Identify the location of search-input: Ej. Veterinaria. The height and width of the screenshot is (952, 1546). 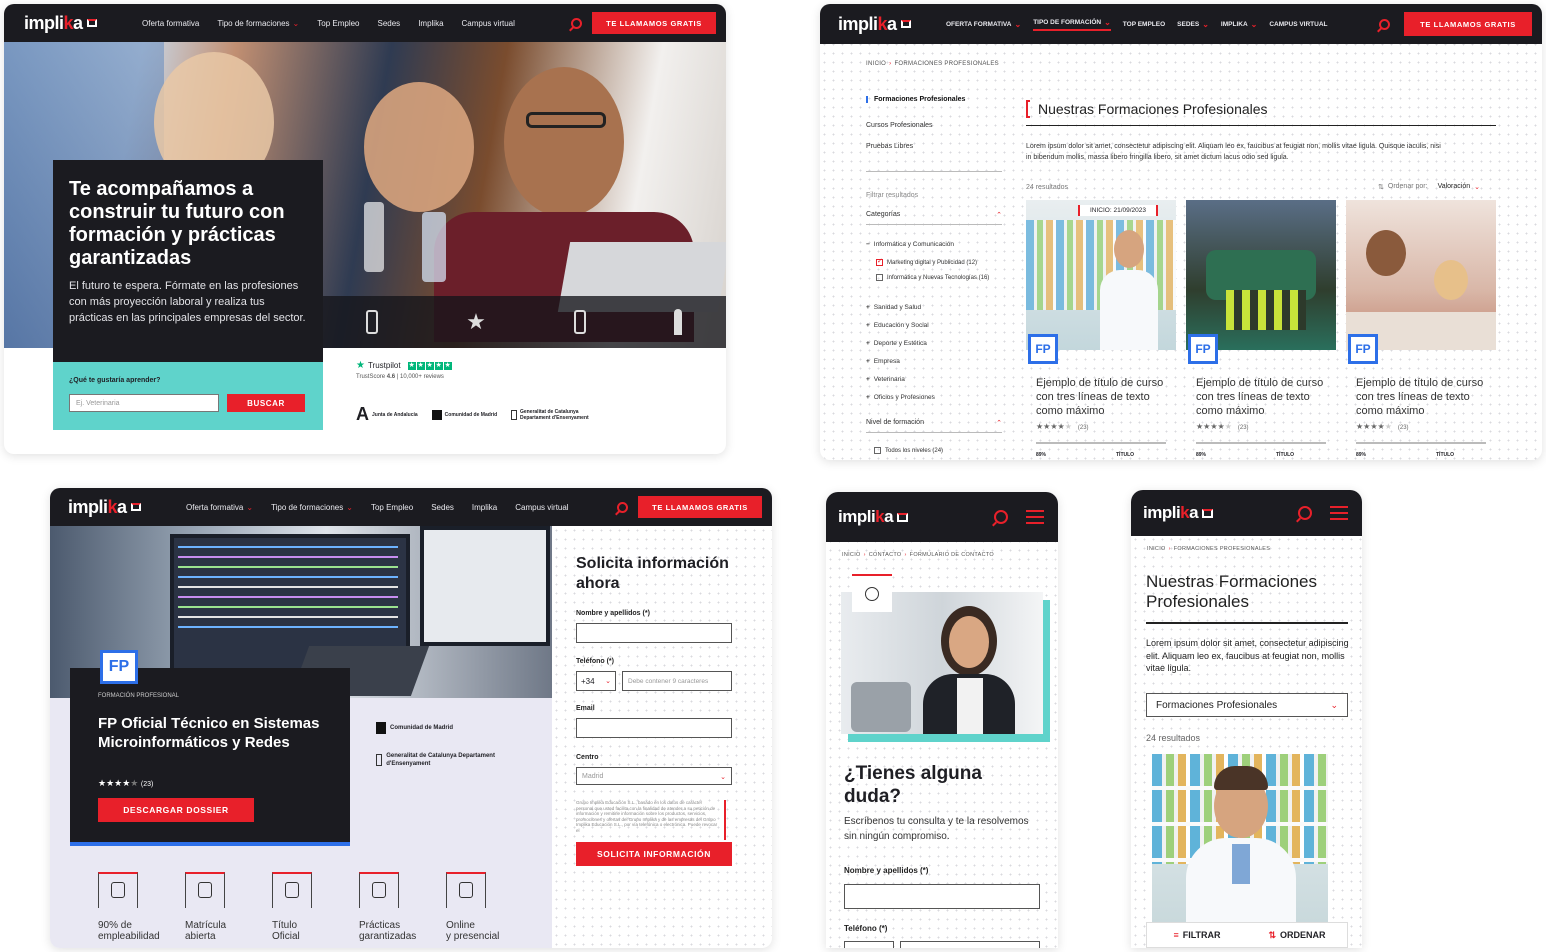
(144, 403).